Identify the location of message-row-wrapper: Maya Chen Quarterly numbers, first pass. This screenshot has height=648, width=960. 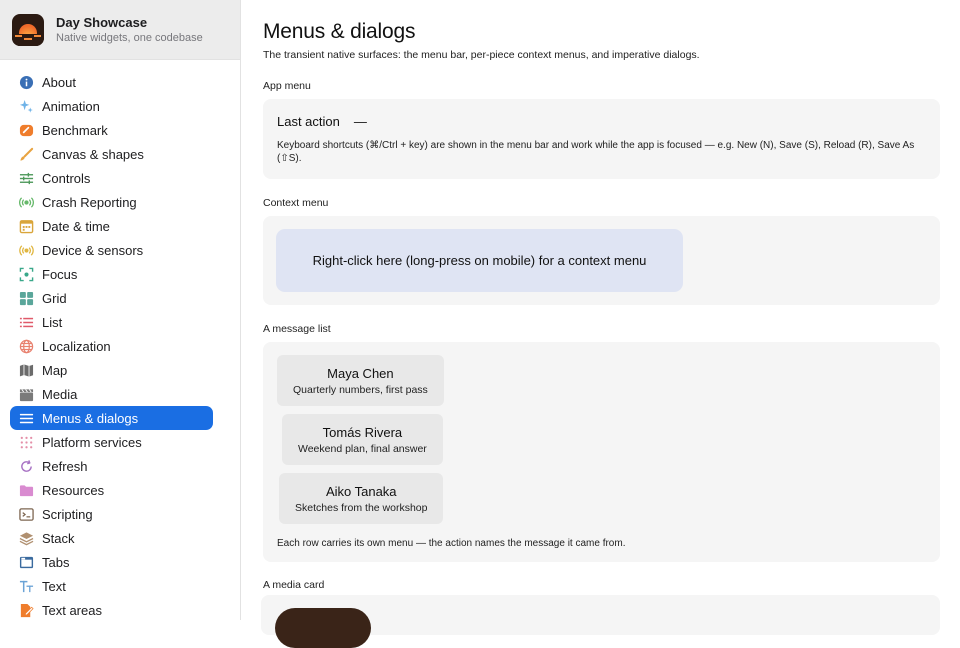
(601, 384).